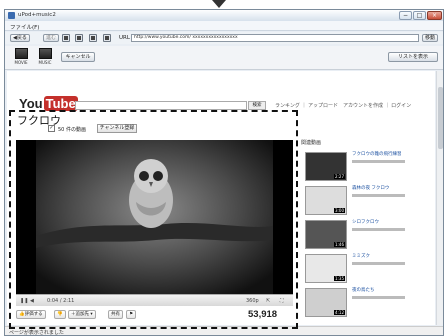  What do you see at coordinates (45, 53) in the screenshot?
I see `music-icon` at bounding box center [45, 53].